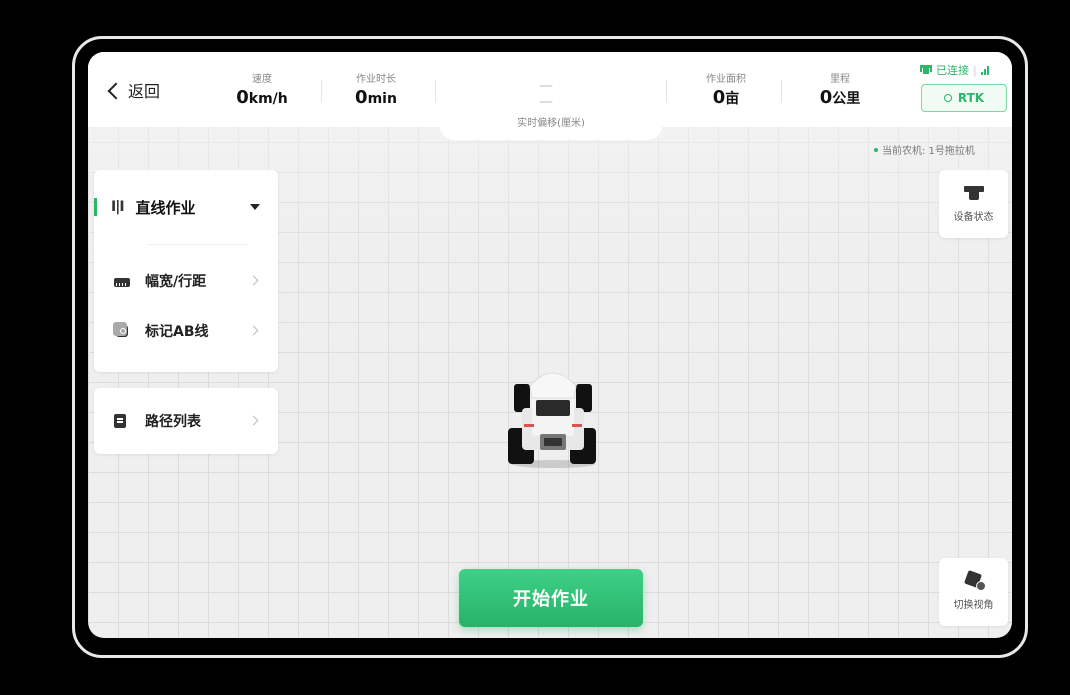 This screenshot has width=1070, height=695. What do you see at coordinates (973, 592) in the screenshot?
I see `switch-view-button: 切换视角` at bounding box center [973, 592].